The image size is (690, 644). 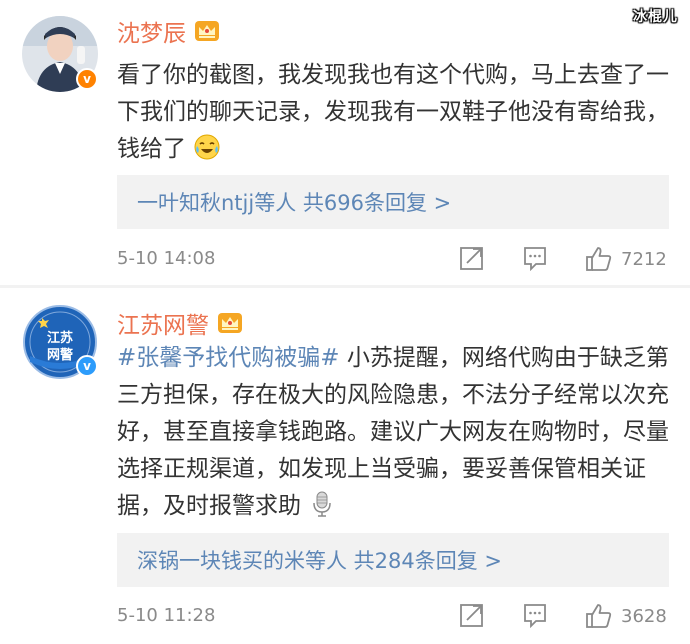 What do you see at coordinates (393, 560) in the screenshot?
I see `reply-summary-link: 深锅一块钱买的米等人 共284条回复 >` at bounding box center [393, 560].